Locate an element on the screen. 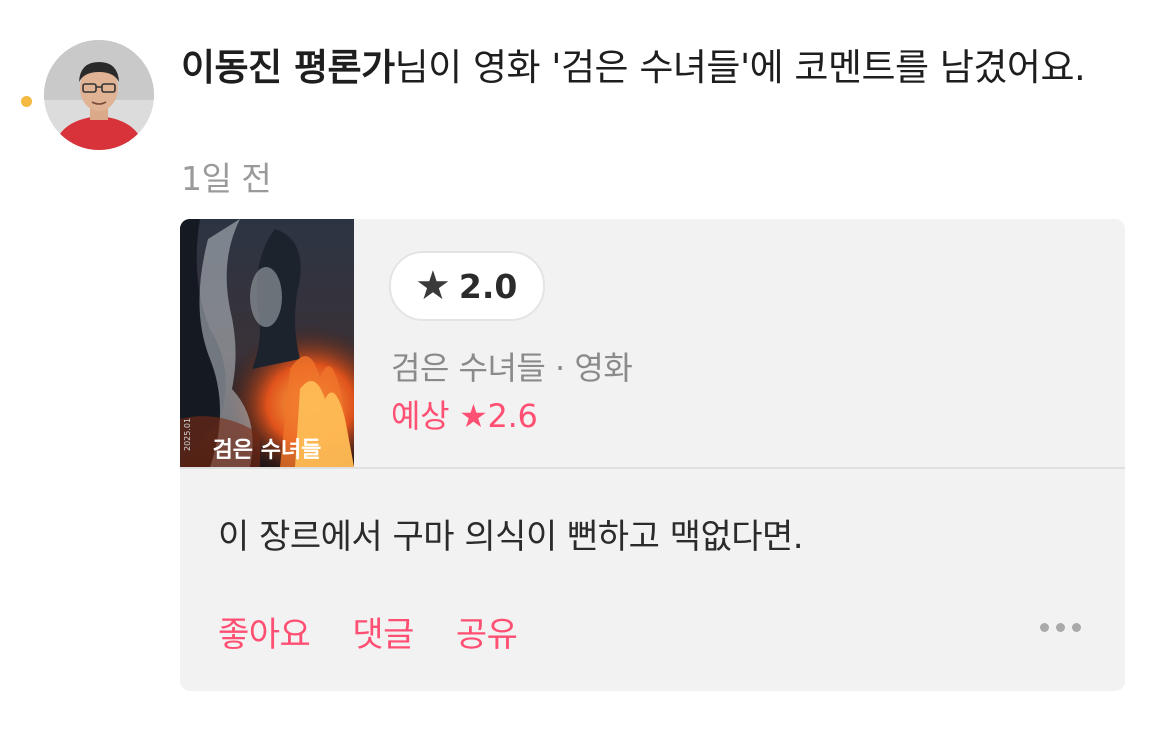 Image resolution: width=1170 pixels, height=734 pixels. critic-profile-photo is located at coordinates (99, 95).